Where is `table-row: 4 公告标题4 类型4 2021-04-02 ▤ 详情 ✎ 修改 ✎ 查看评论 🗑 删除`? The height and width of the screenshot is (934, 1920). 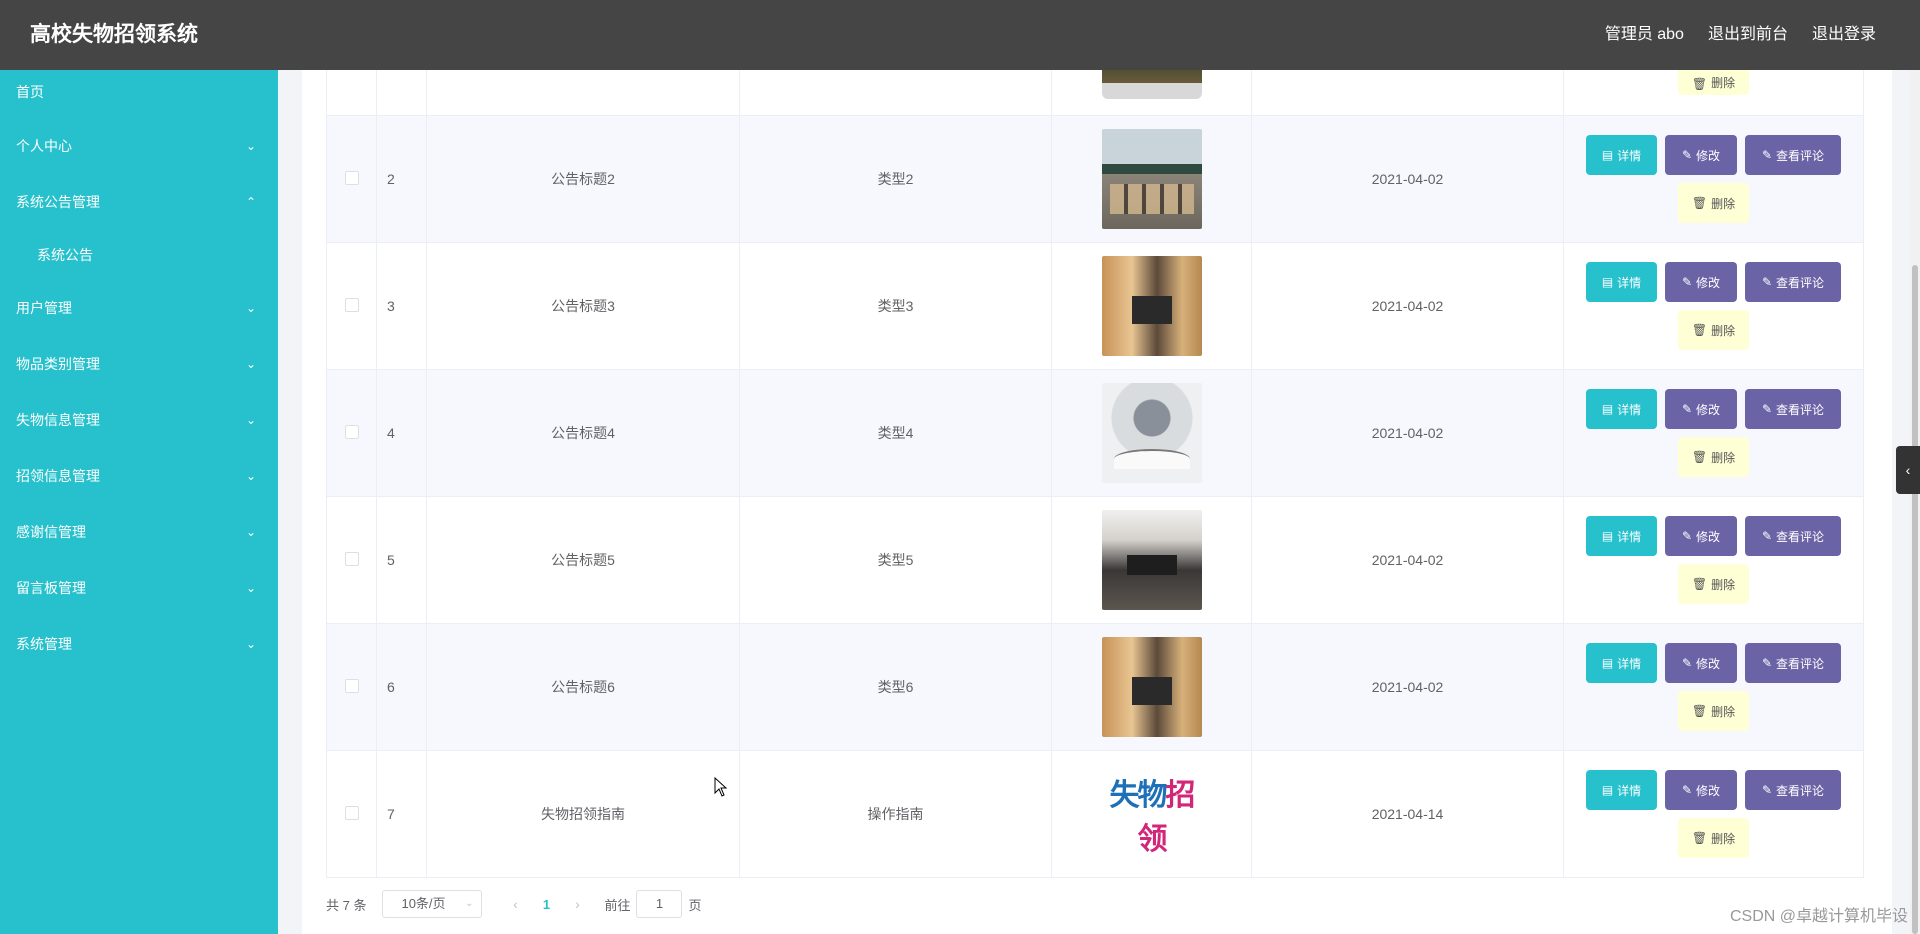 table-row: 4 公告标题4 类型4 2021-04-02 ▤ 详情 ✎ 修改 ✎ 查看评论 🗑 删除 is located at coordinates (1095, 433).